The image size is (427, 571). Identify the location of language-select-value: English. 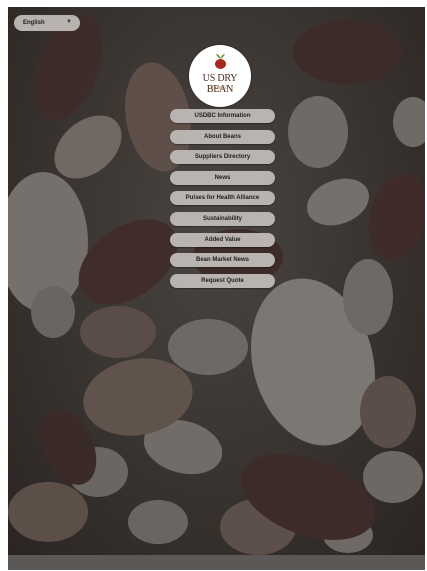
(34, 23).